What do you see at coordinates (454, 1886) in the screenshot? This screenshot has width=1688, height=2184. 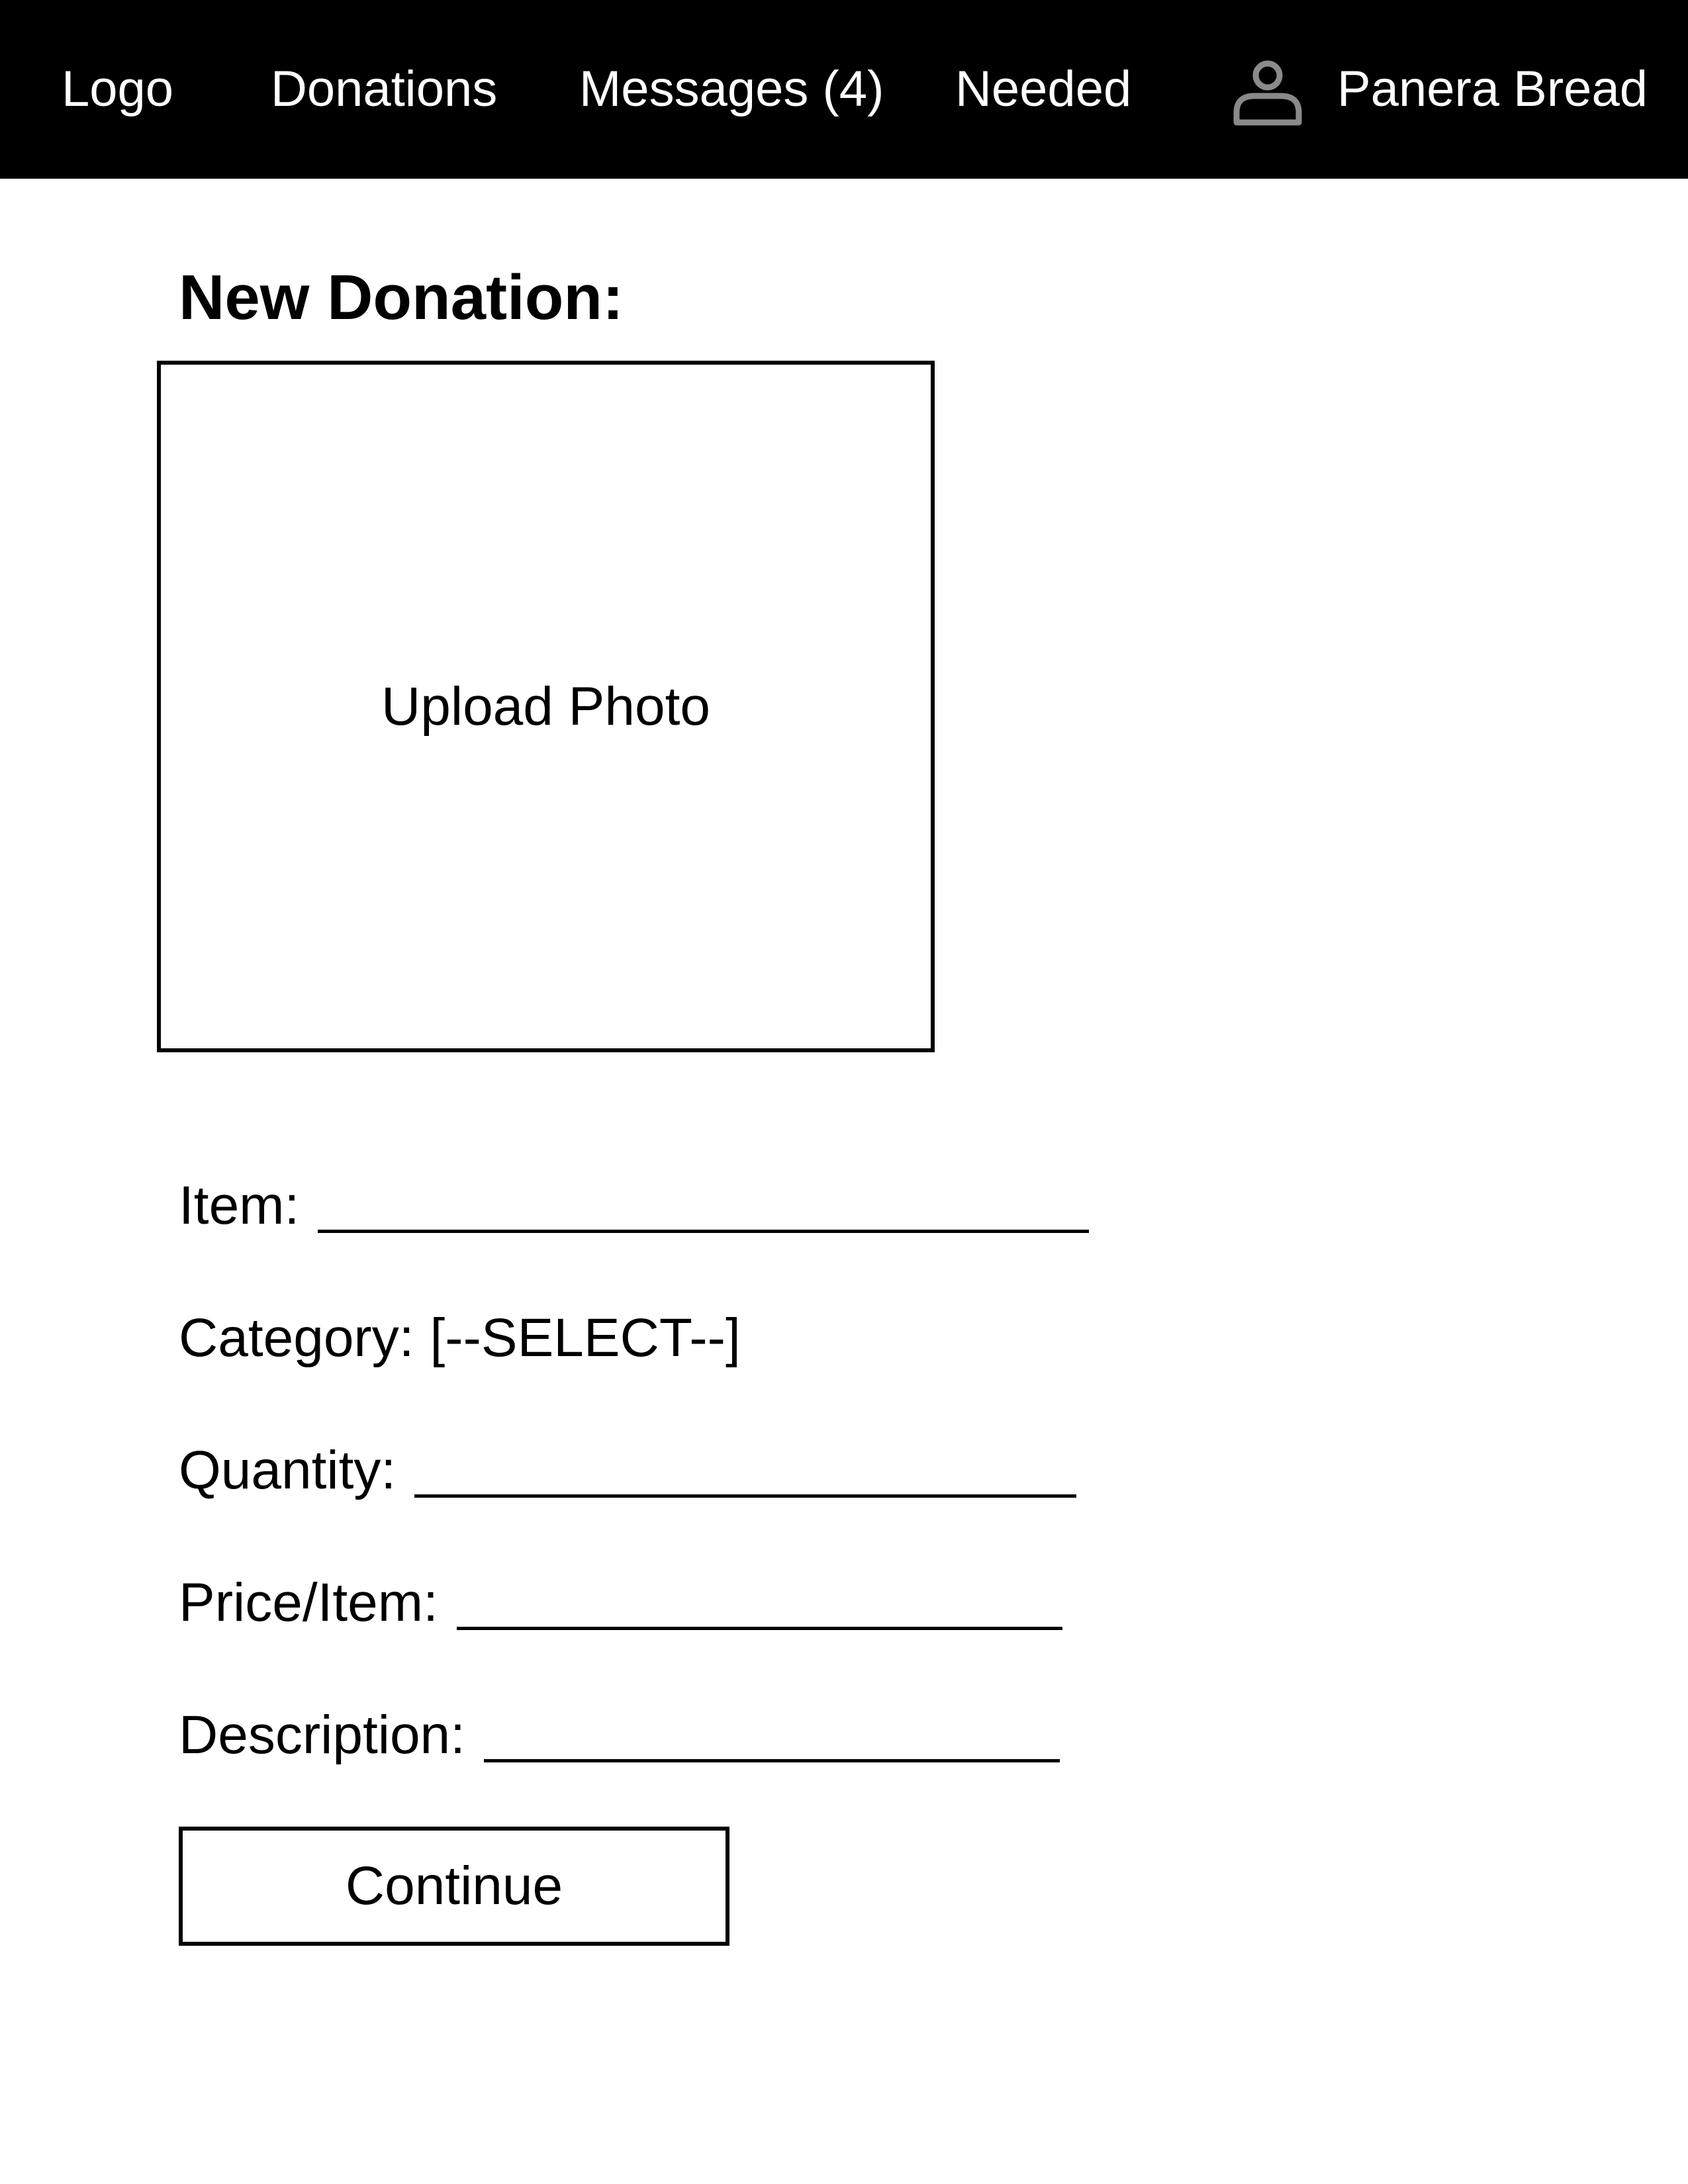 I see `continue-button: Continue` at bounding box center [454, 1886].